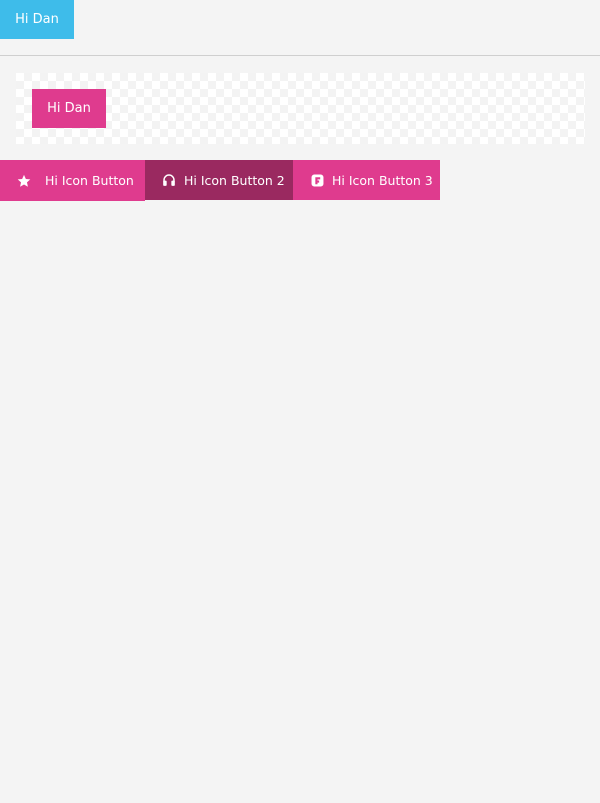 Image resolution: width=600 pixels, height=803 pixels. What do you see at coordinates (24, 181) in the screenshot?
I see `star-icon` at bounding box center [24, 181].